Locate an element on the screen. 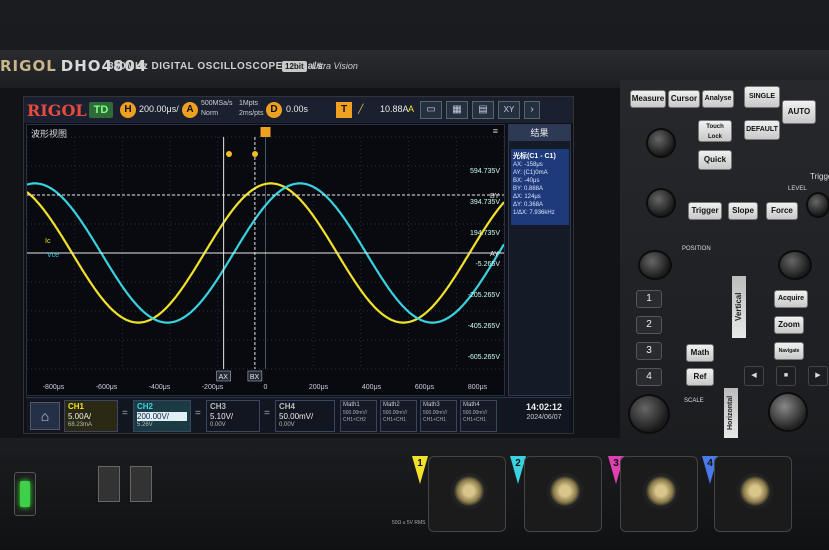 This screenshot has height=550, width=829. acquire-time: 2ms/pts is located at coordinates (251, 113).